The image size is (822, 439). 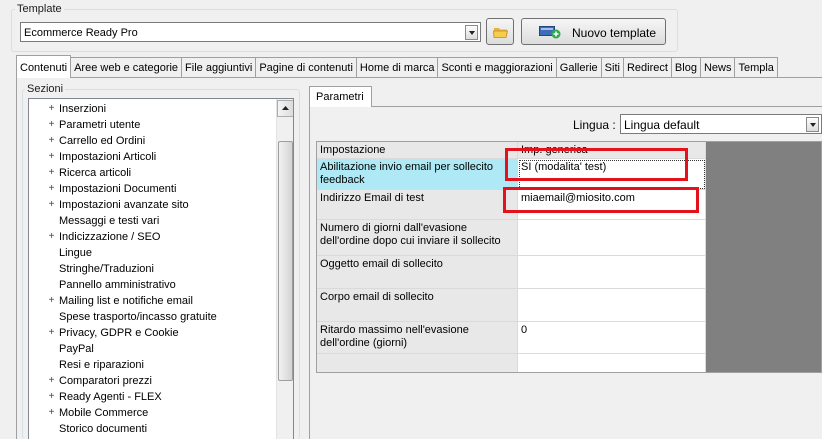 I want to click on tab-10: News, so click(x=717, y=67).